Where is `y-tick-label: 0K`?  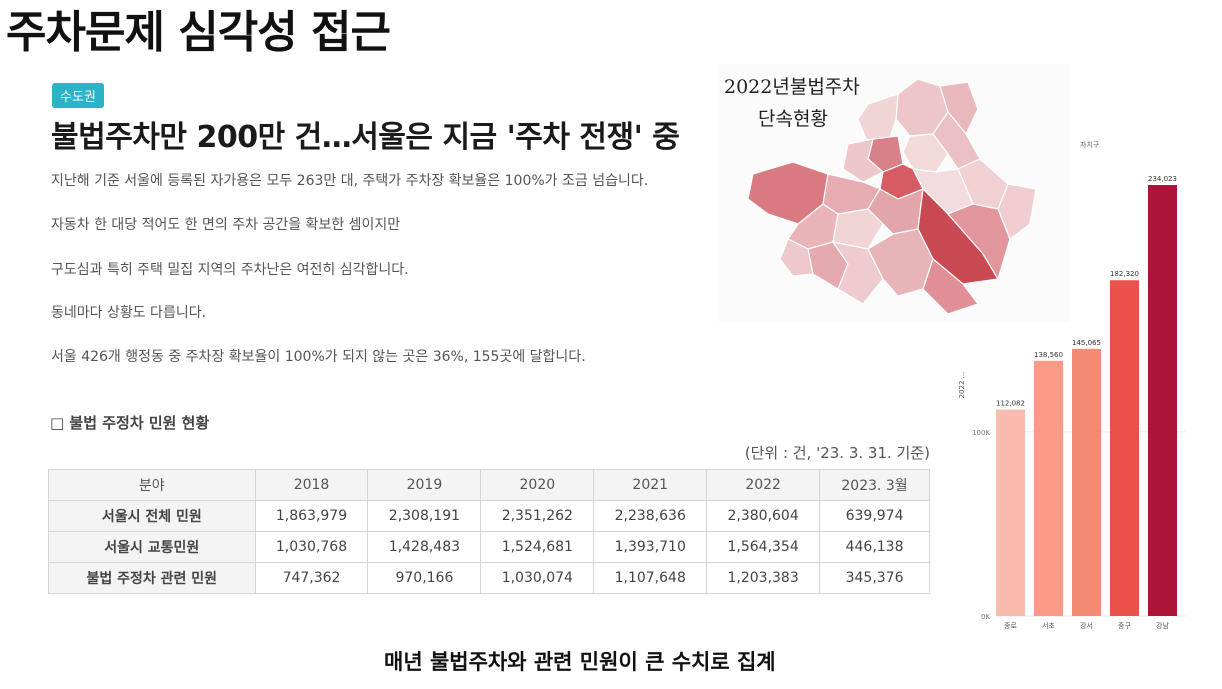 y-tick-label: 0K is located at coordinates (985, 617).